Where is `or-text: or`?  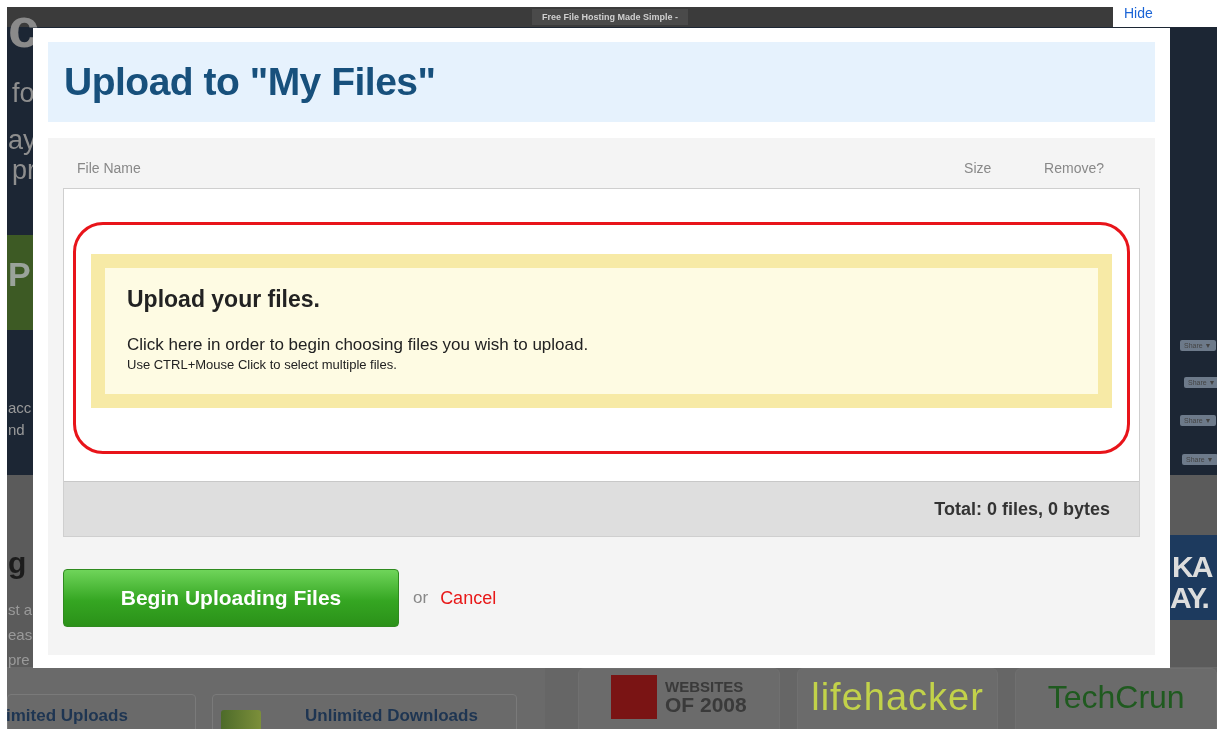
or-text: or is located at coordinates (421, 598).